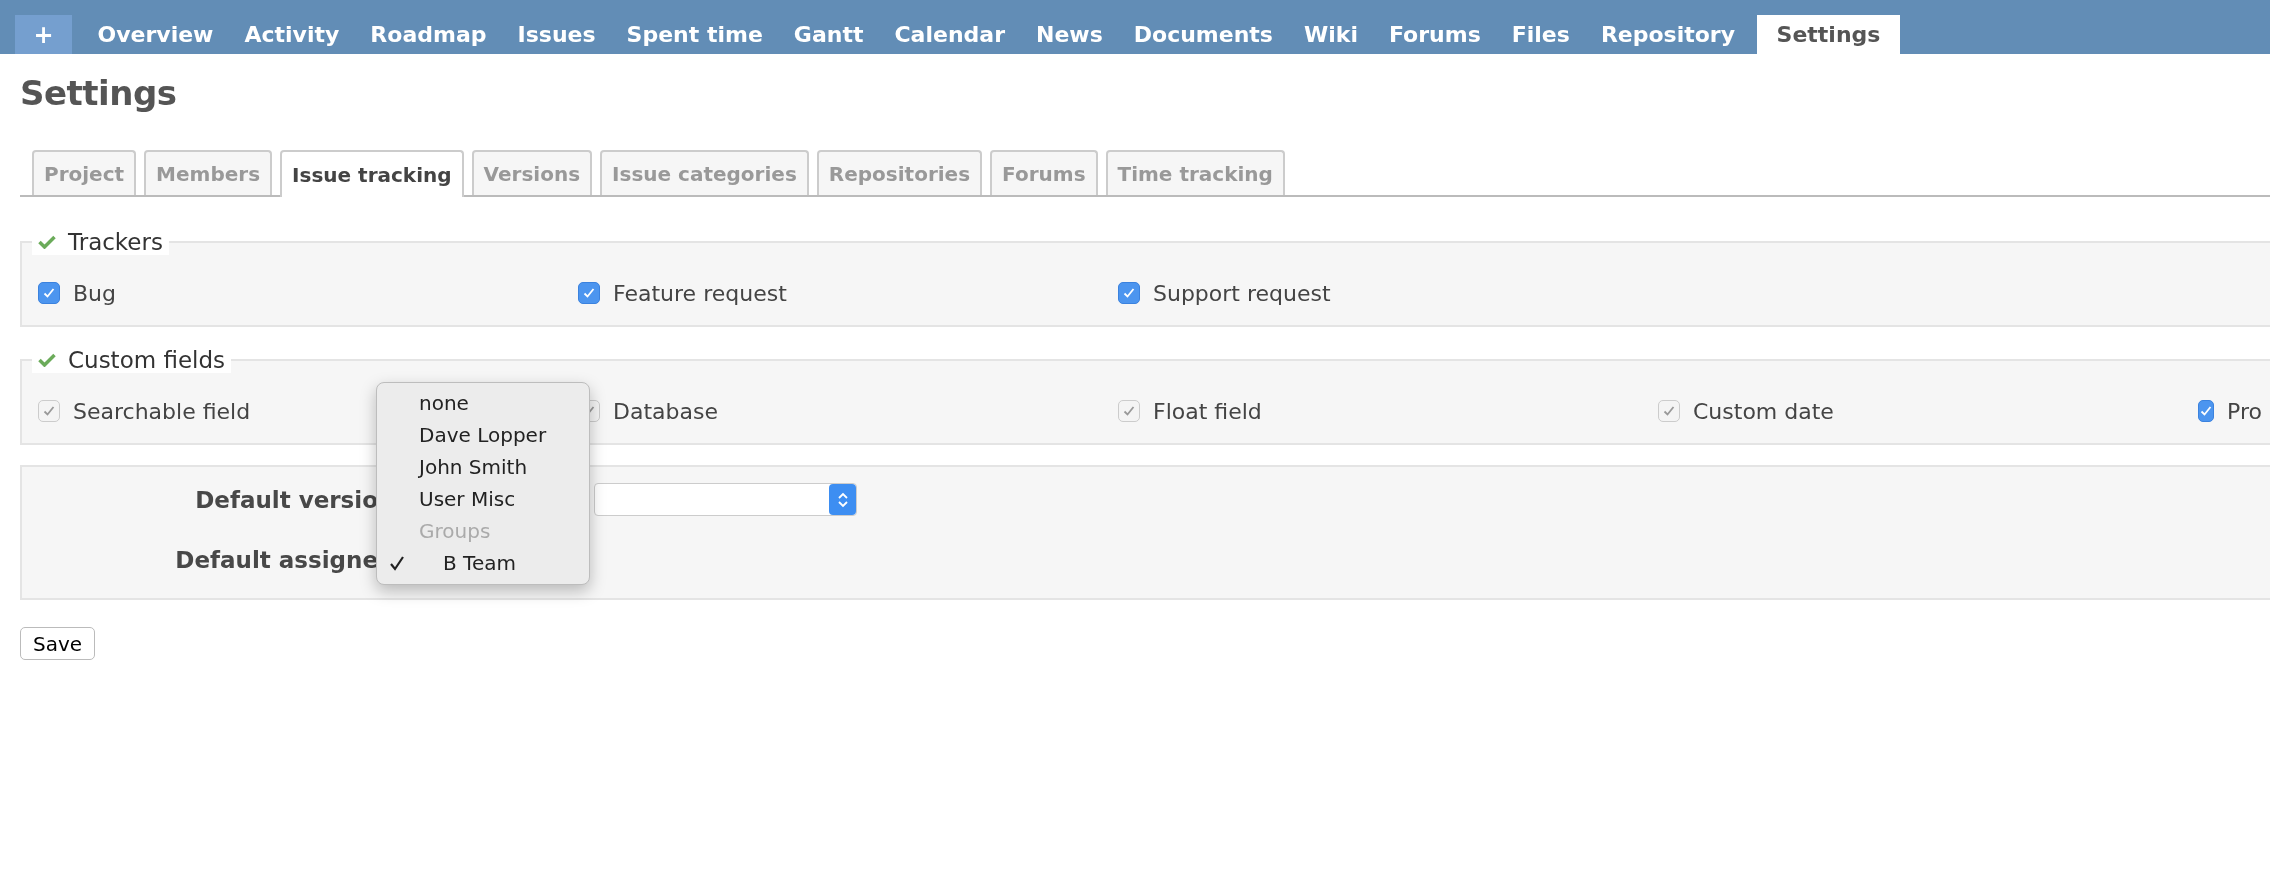  Describe the element at coordinates (428, 34) in the screenshot. I see `menu-item: Roadmap` at that location.